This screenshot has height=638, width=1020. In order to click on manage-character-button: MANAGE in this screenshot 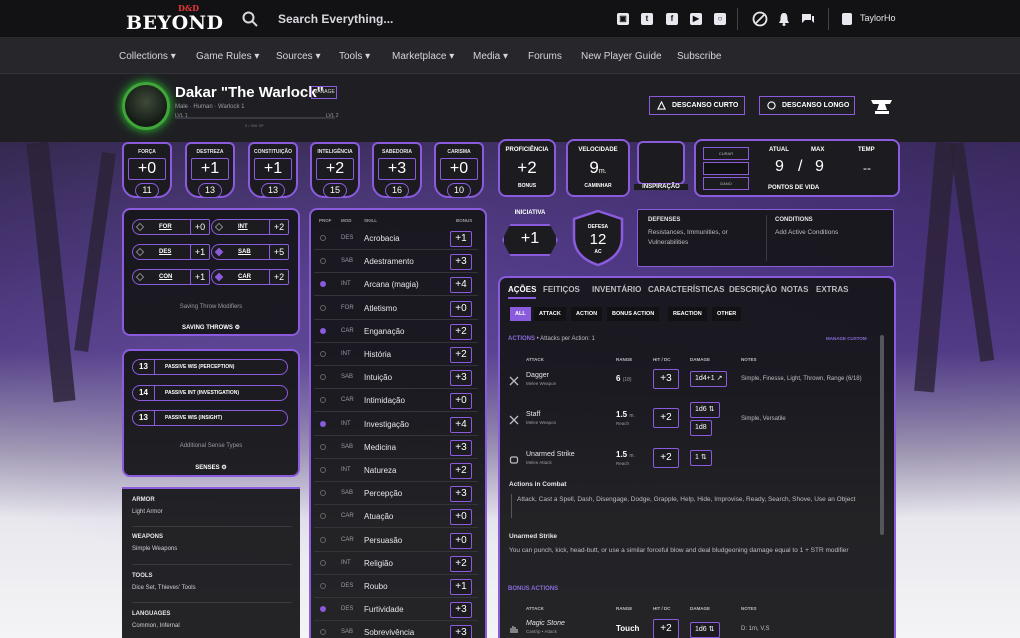, I will do `click(324, 92)`.